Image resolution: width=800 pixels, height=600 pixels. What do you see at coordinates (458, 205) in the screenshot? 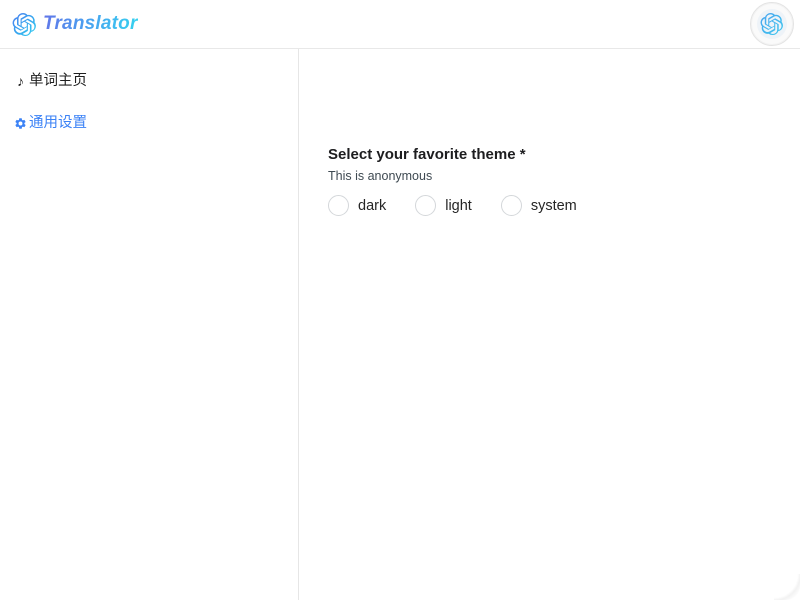
I see `radio-option-label: light` at bounding box center [458, 205].